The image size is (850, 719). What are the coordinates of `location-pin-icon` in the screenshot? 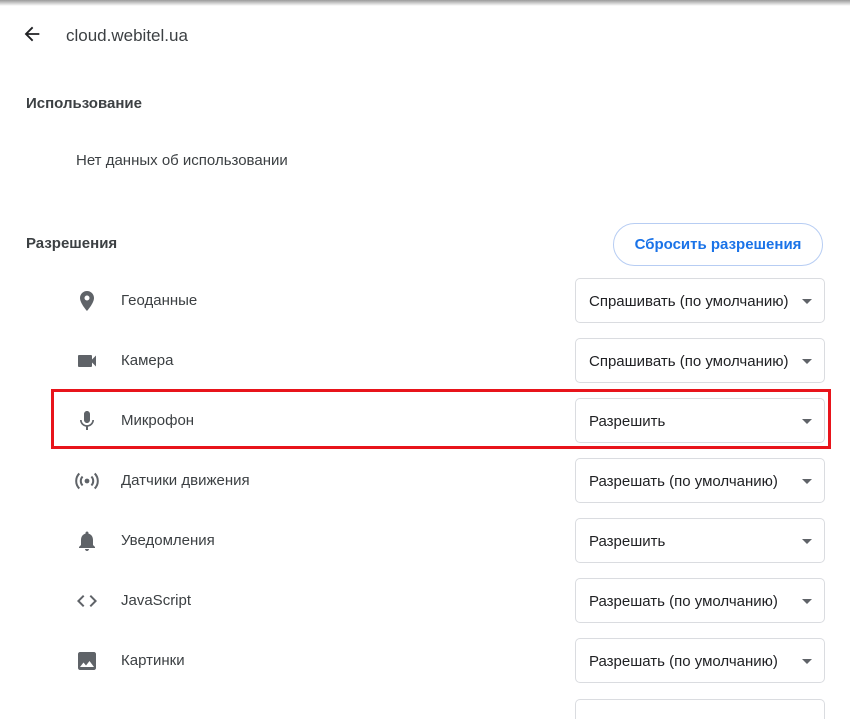 It's located at (87, 301).